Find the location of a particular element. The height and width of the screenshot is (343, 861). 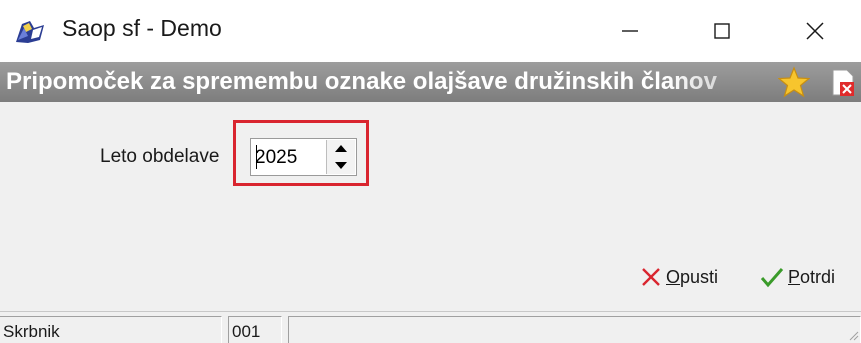

document-close-icon is located at coordinates (844, 83).